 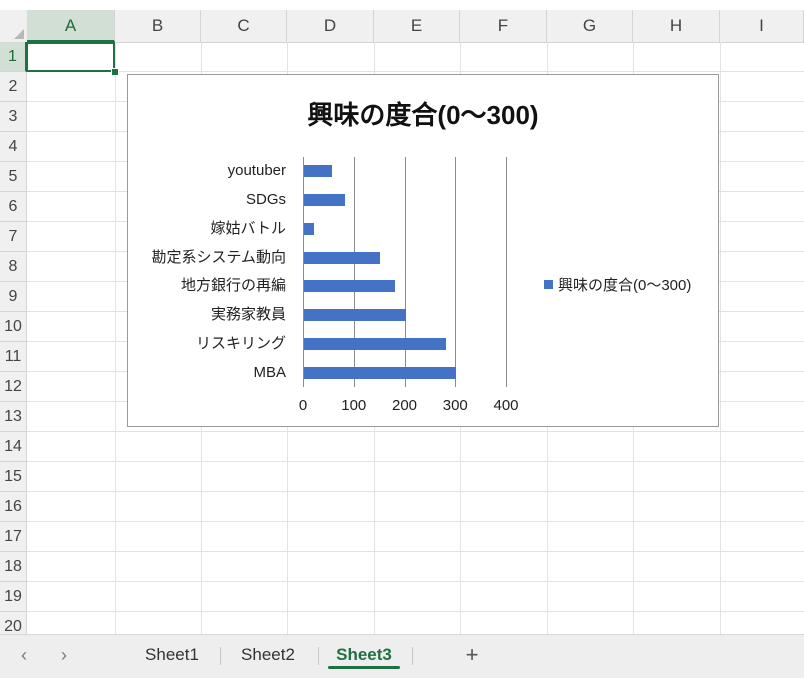 I want to click on row-header: 18, so click(x=13, y=567).